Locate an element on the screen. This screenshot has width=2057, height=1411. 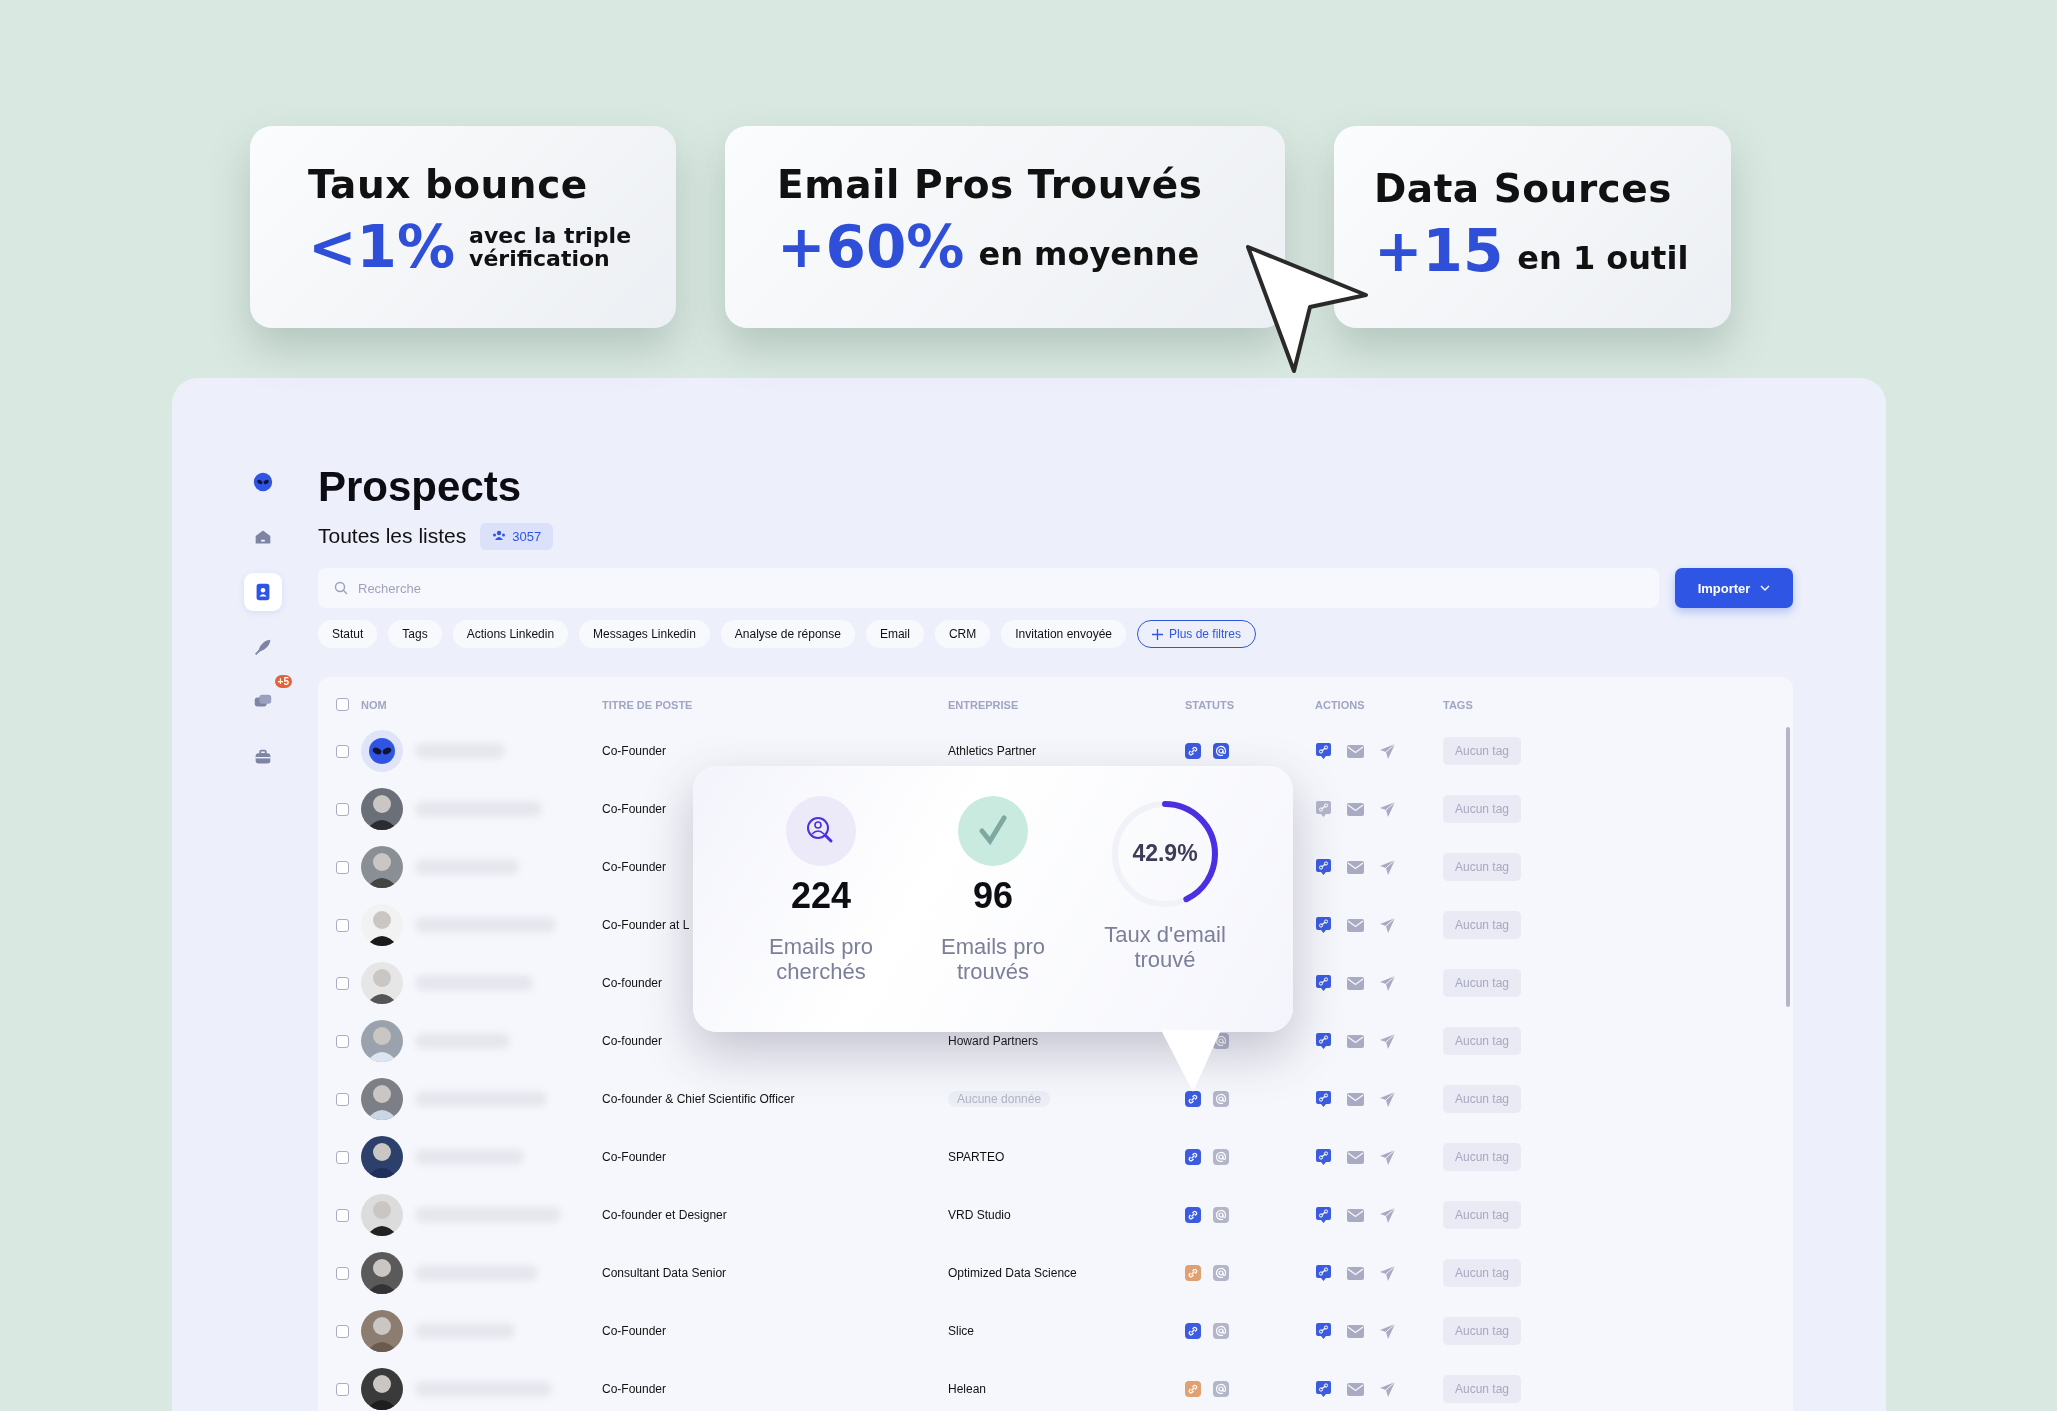
column-header: TAGS is located at coordinates (1458, 704).